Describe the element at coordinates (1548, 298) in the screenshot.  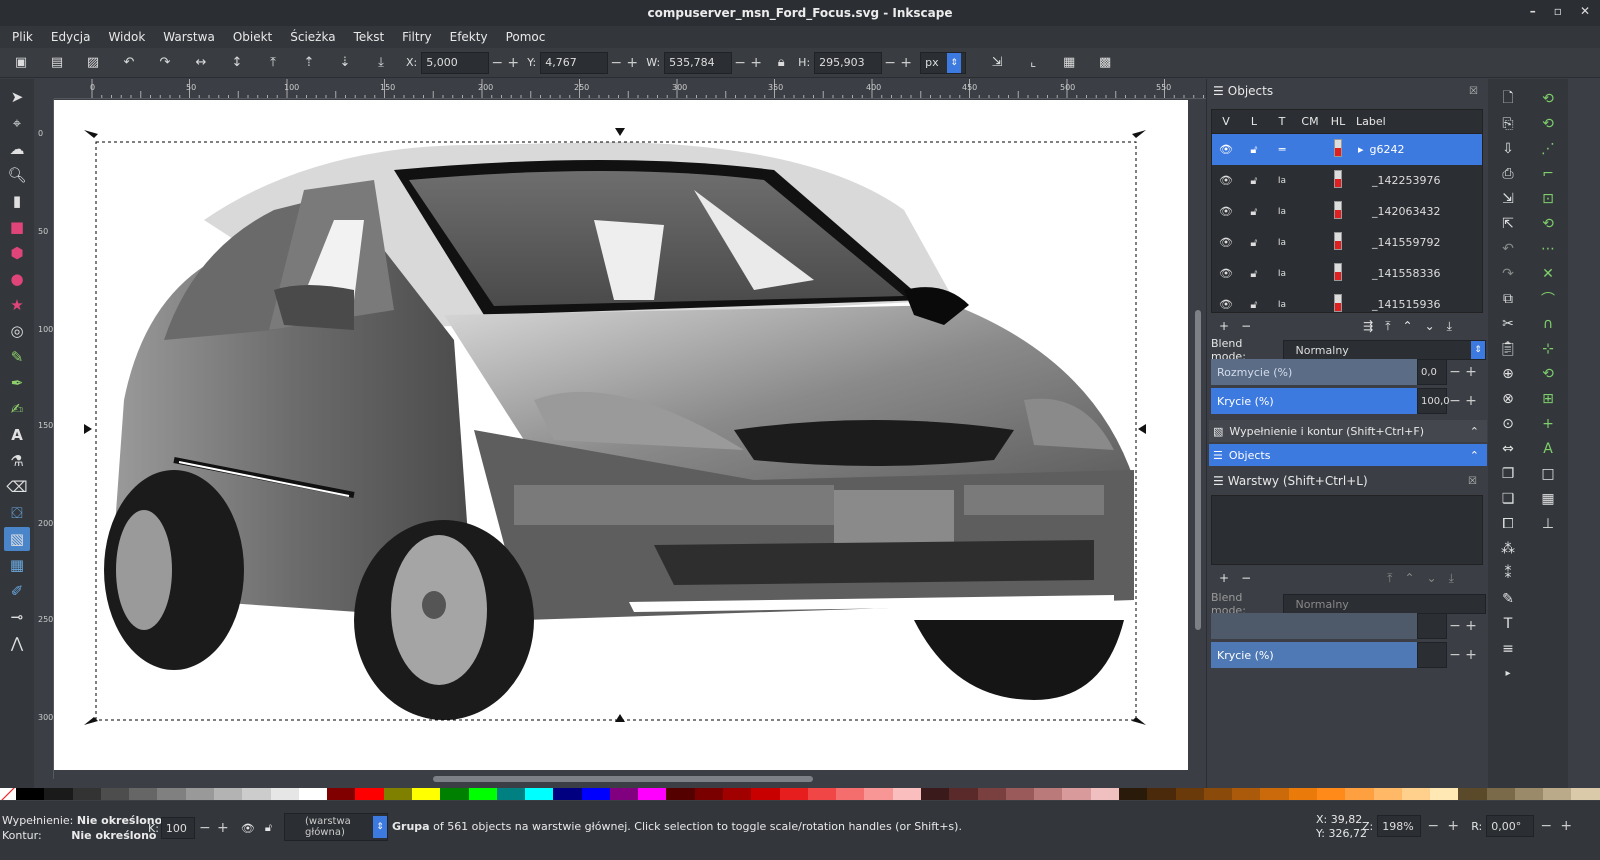
I see `snap-cusp-icon: ⌒` at that location.